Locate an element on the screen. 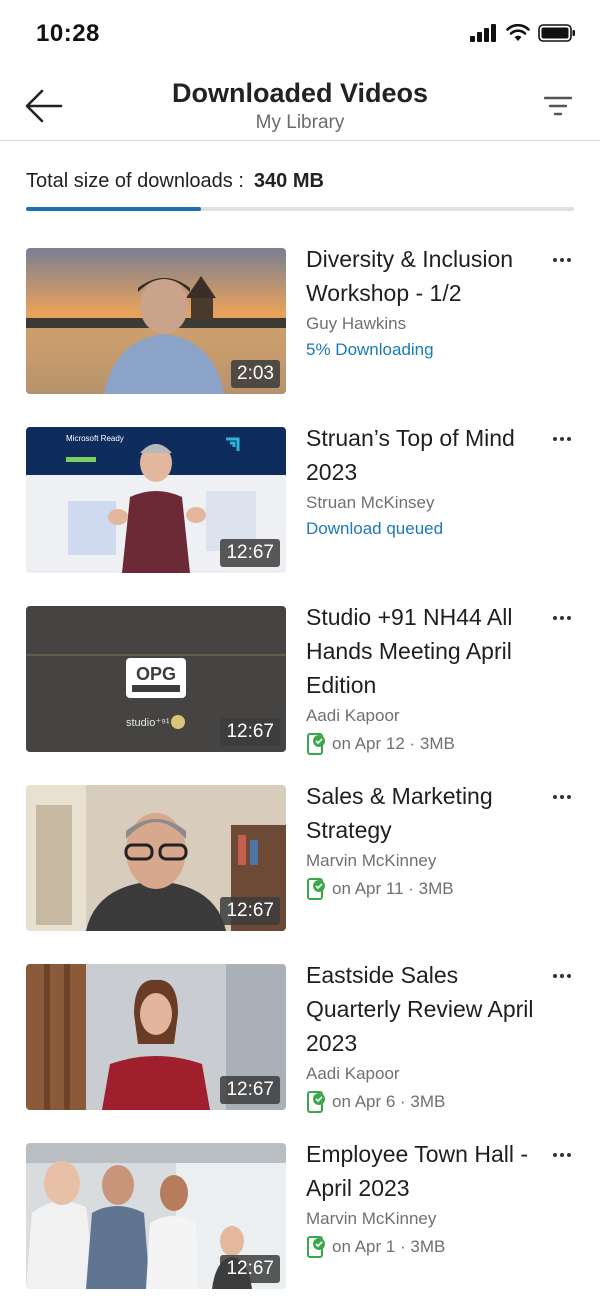 The width and height of the screenshot is (600, 1299). download-status: on Apr 1 · 3MB is located at coordinates (426, 1247).